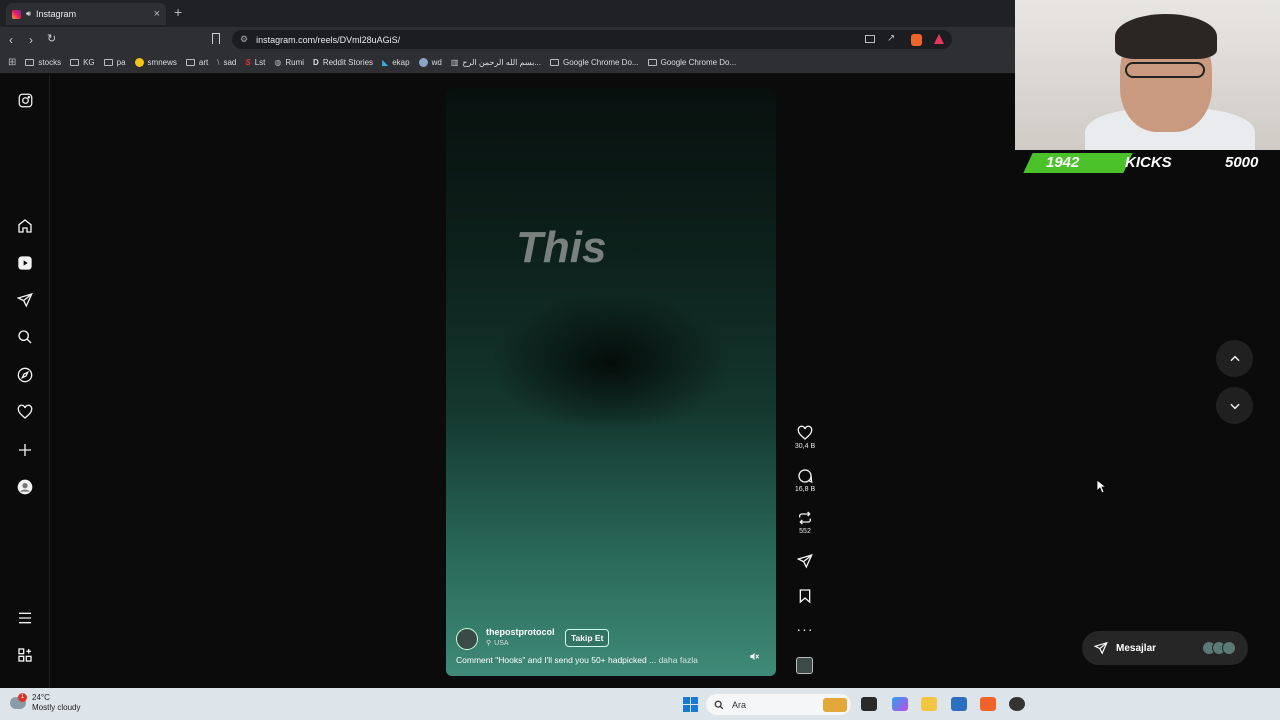  What do you see at coordinates (501, 643) in the screenshot?
I see `location-label: USA` at bounding box center [501, 643].